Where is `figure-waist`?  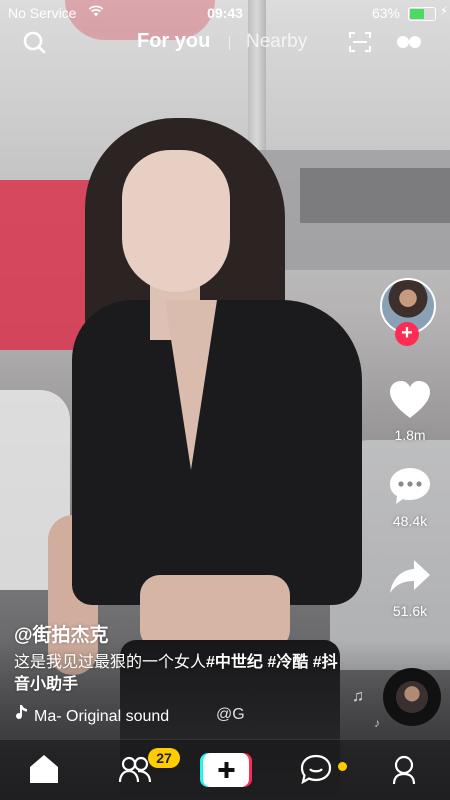
figure-waist is located at coordinates (215, 612).